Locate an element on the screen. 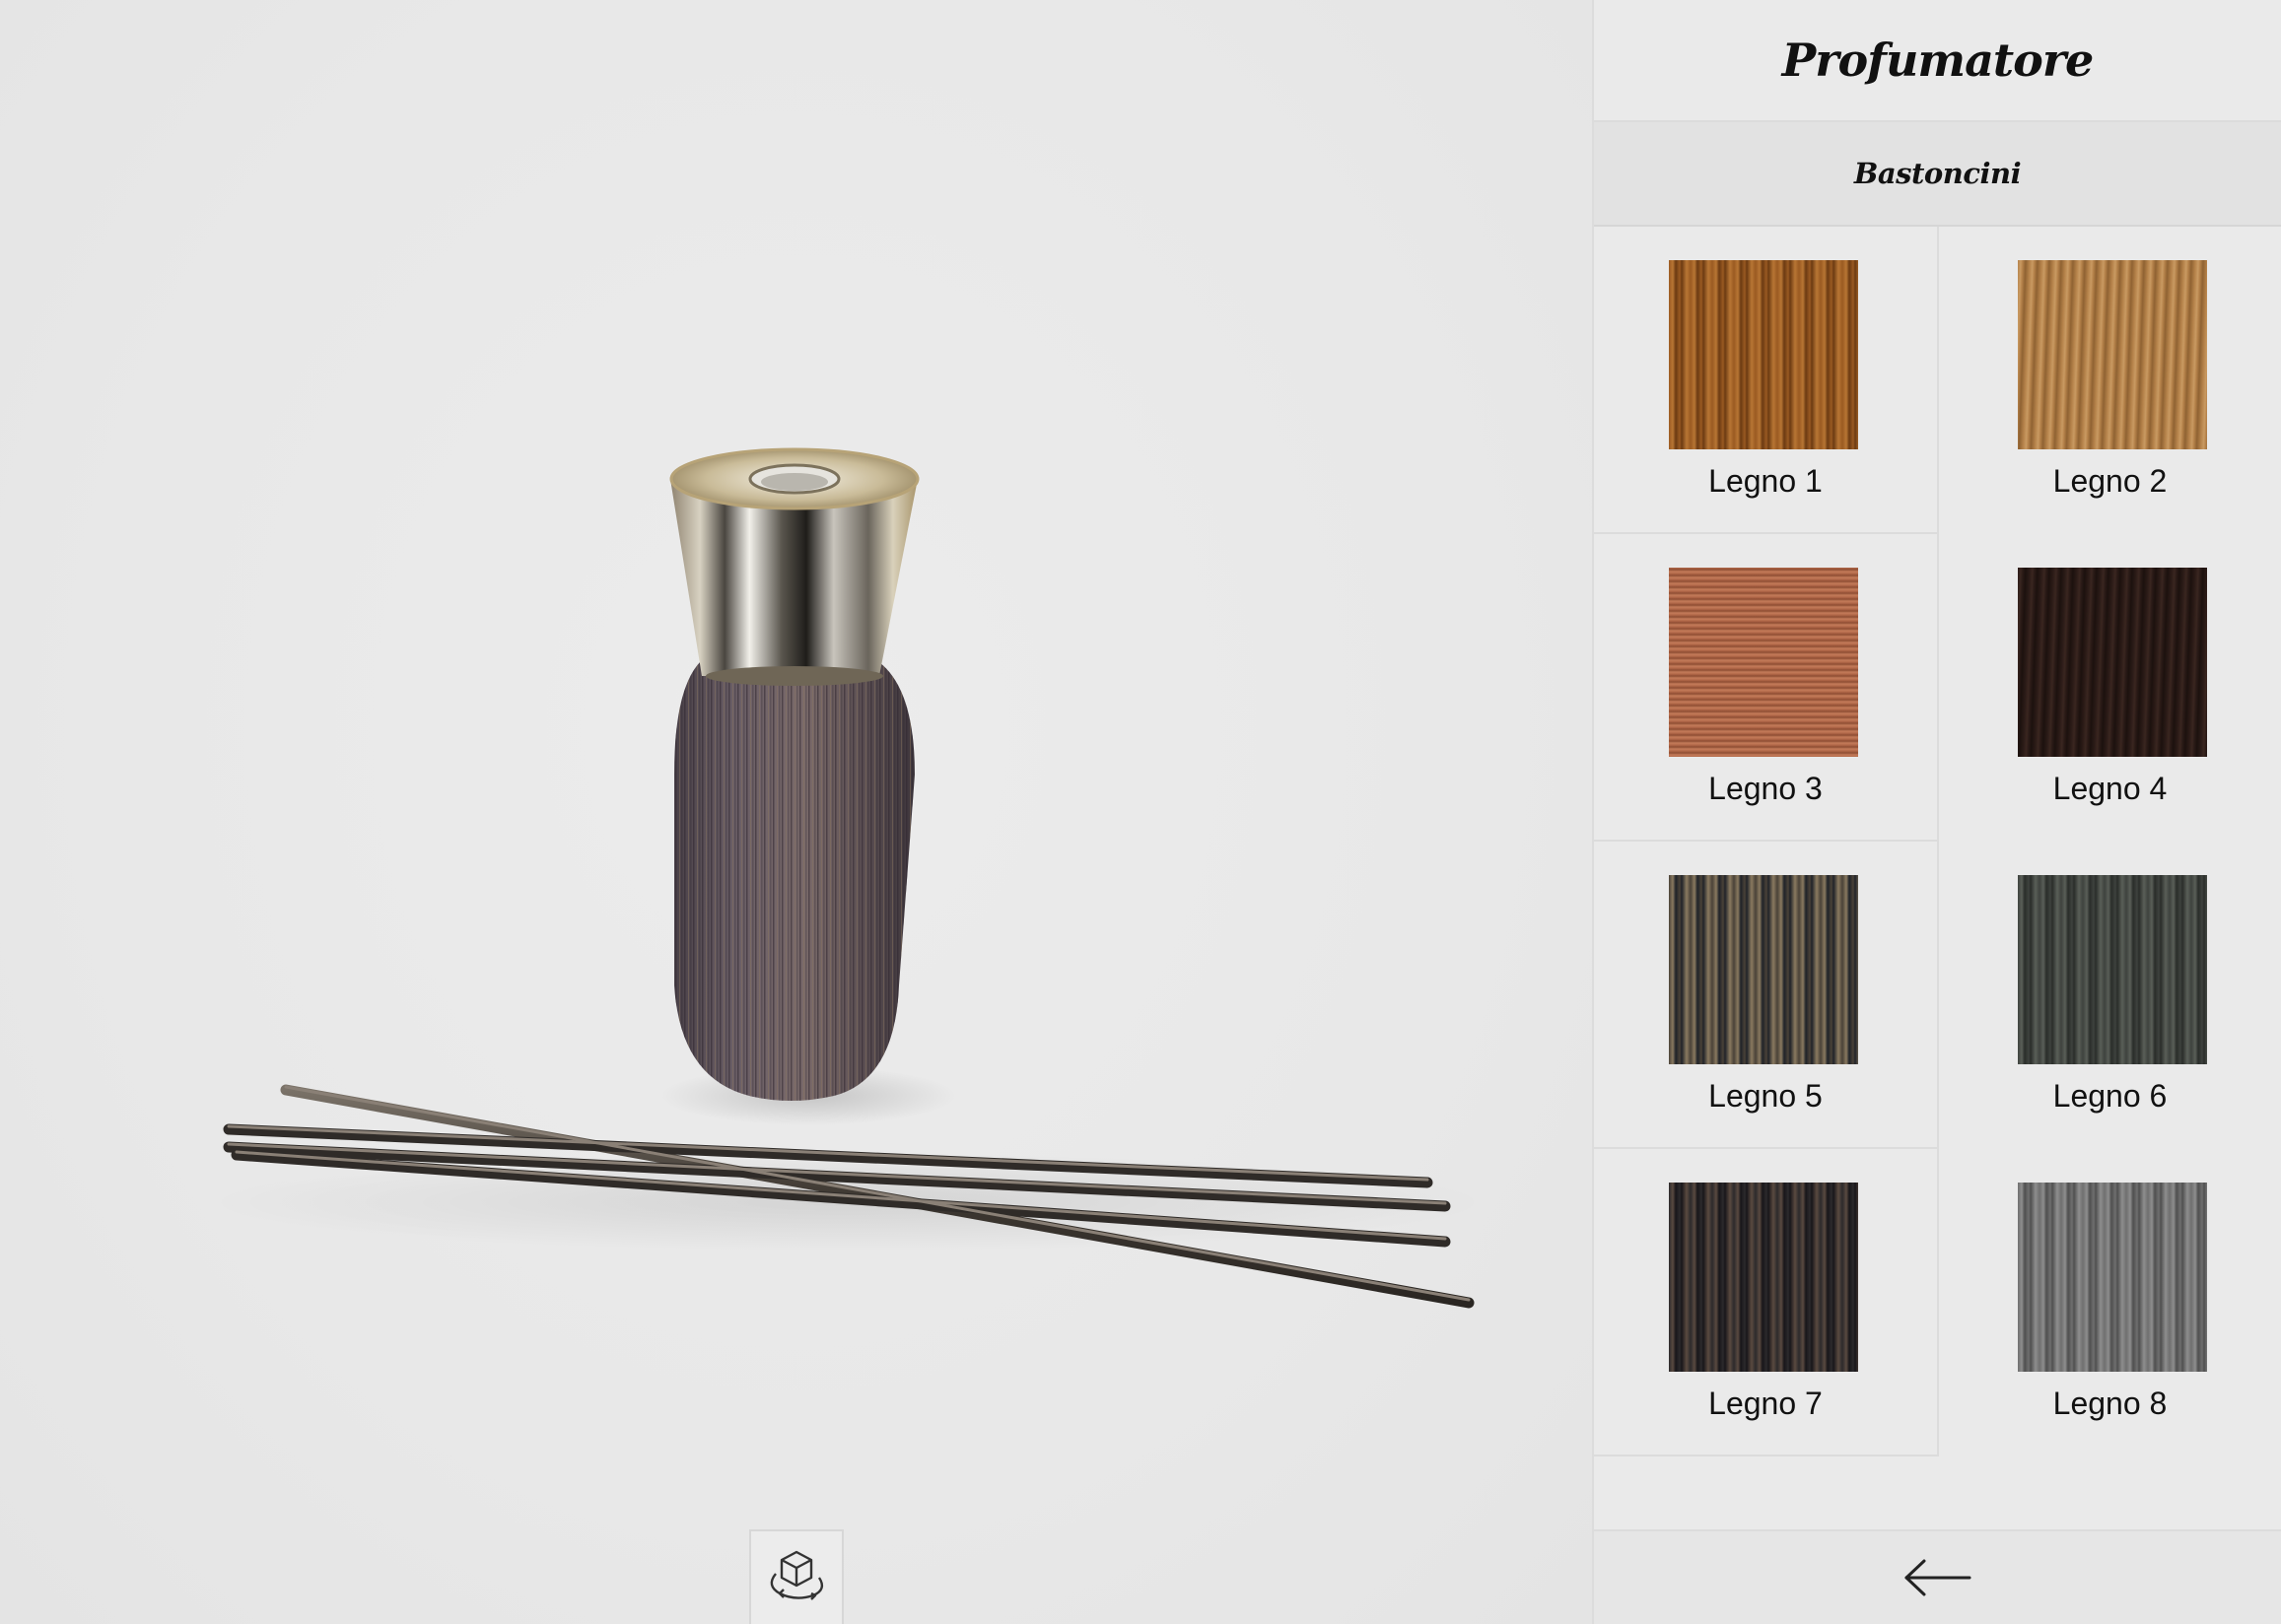  swatch-legno-2: Legno 2 is located at coordinates (2110, 381).